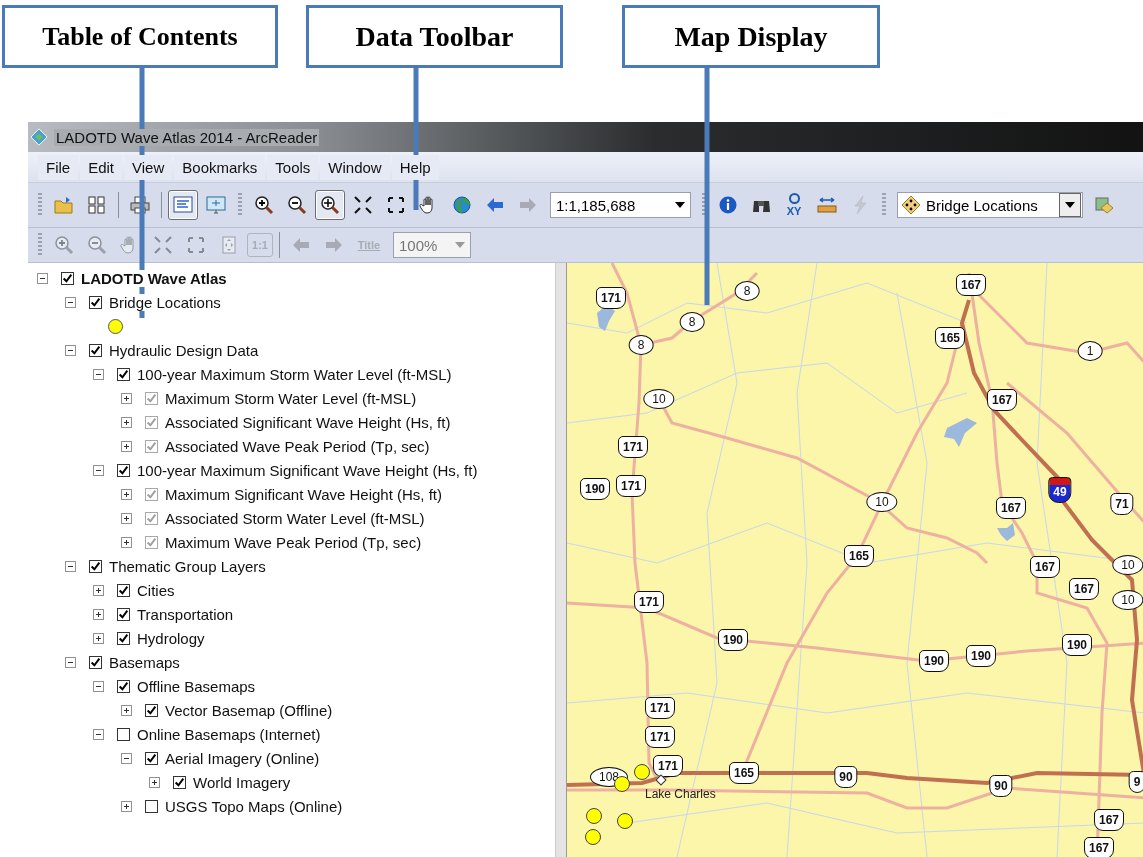  What do you see at coordinates (148, 167) in the screenshot?
I see `menu-item: View` at bounding box center [148, 167].